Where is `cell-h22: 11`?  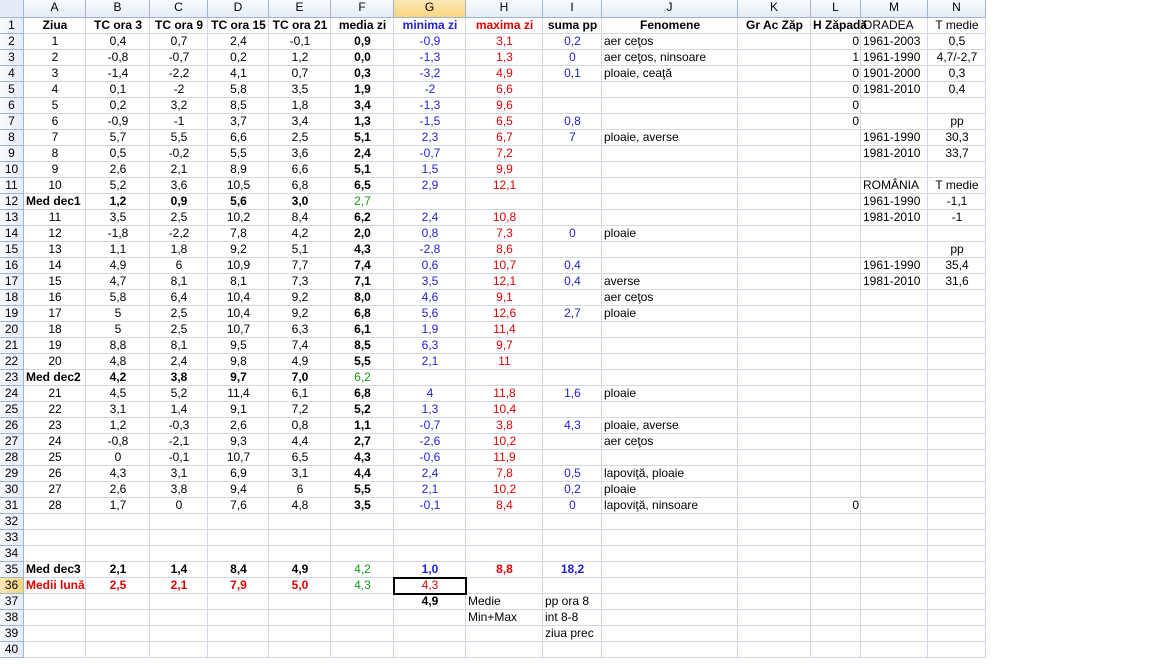
cell-h22: 11 is located at coordinates (504, 362).